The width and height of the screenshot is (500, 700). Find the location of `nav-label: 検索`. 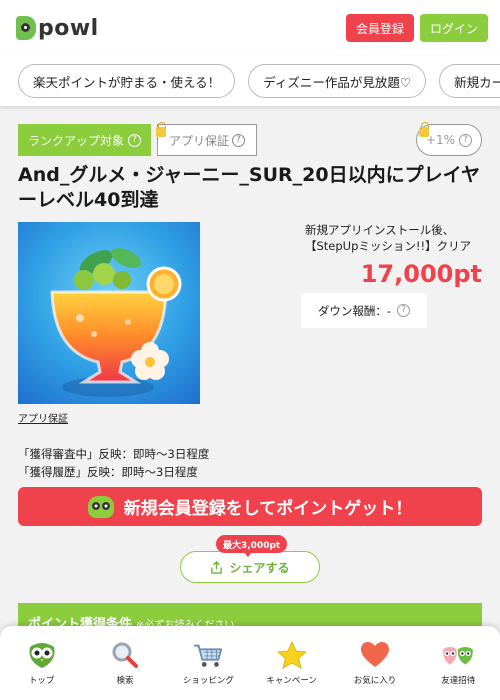

nav-label: 検索 is located at coordinates (125, 681).